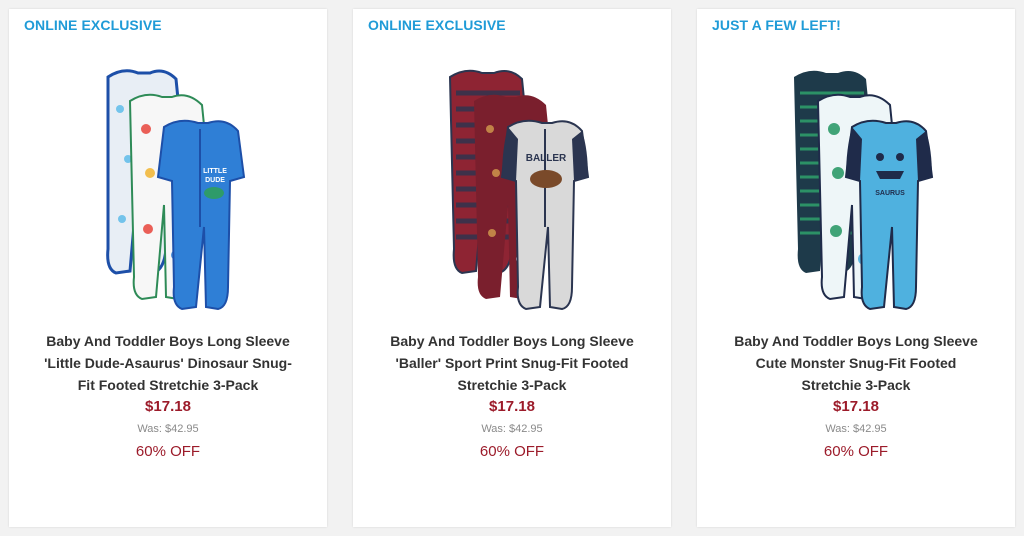 This screenshot has width=1024, height=536. I want to click on product-badge: JUST A FEW LEFT!, so click(776, 25).